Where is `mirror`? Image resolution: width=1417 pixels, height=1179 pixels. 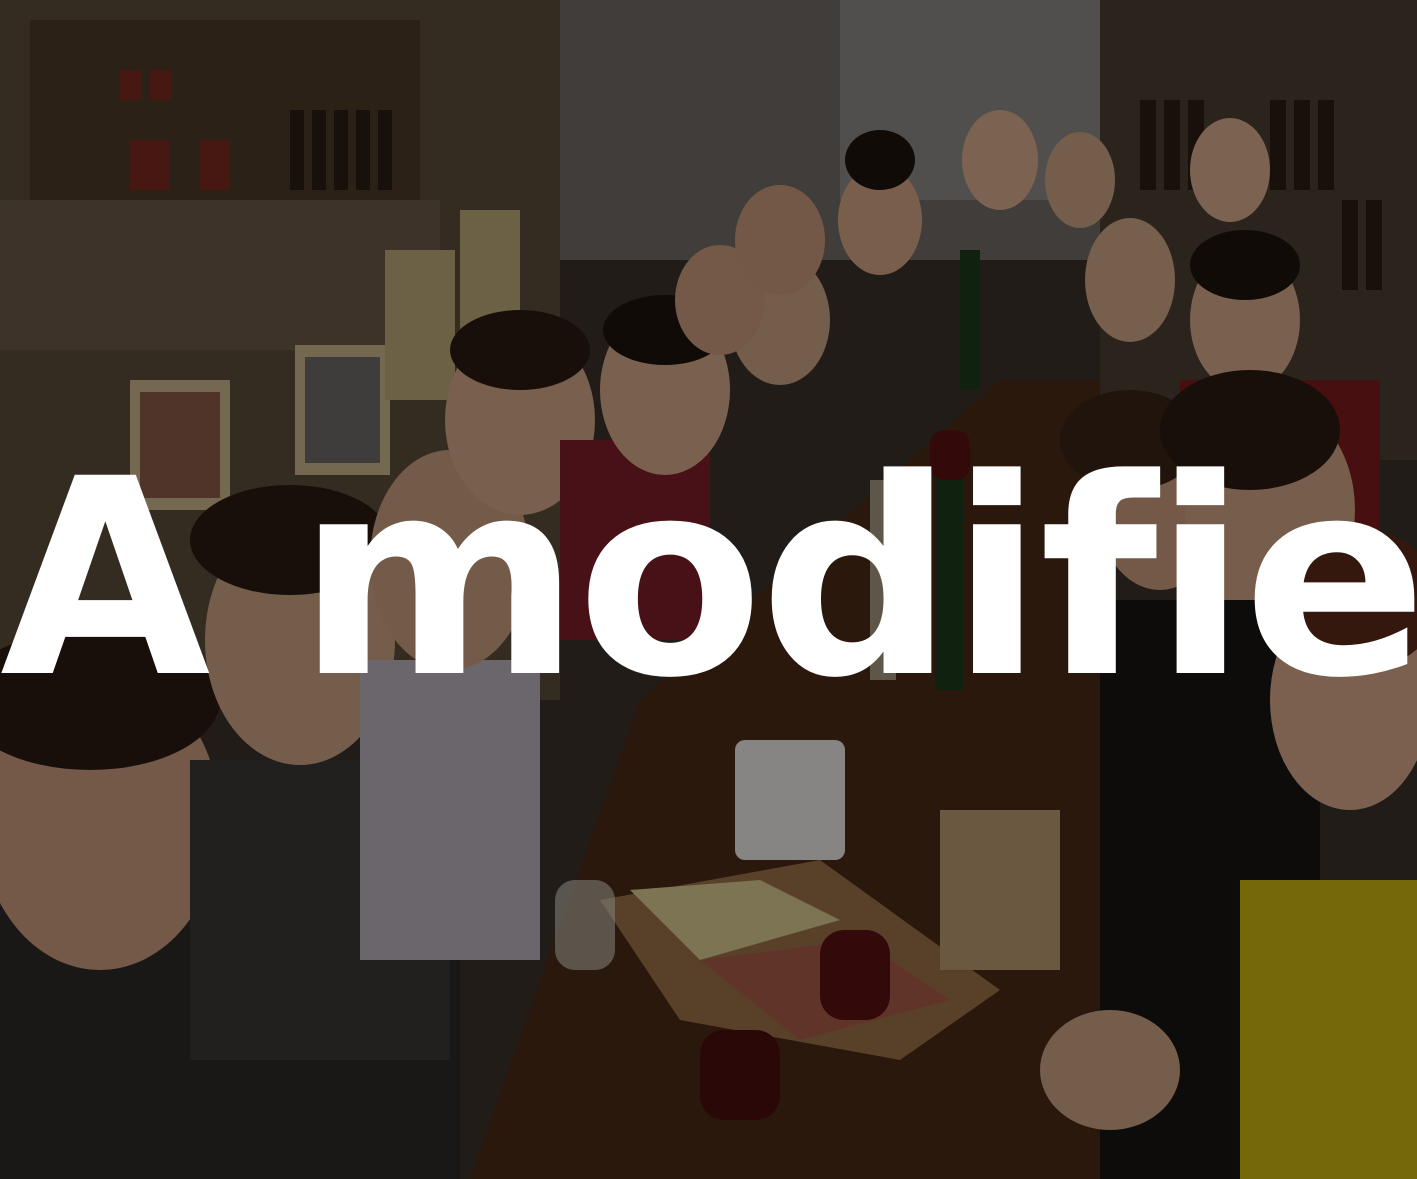 mirror is located at coordinates (220, 275).